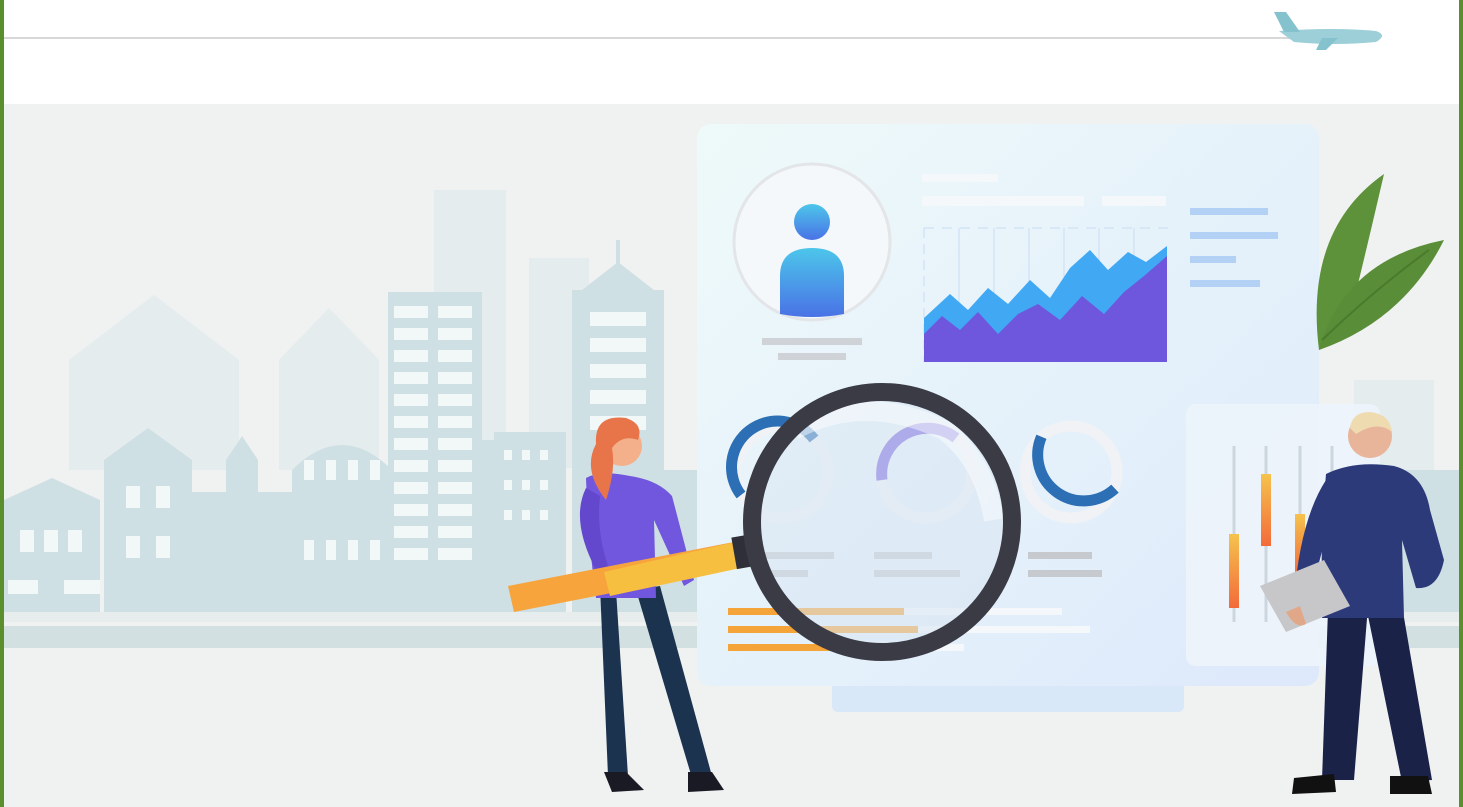 The width and height of the screenshot is (1463, 807). I want to click on avatar-role-line, so click(812, 356).